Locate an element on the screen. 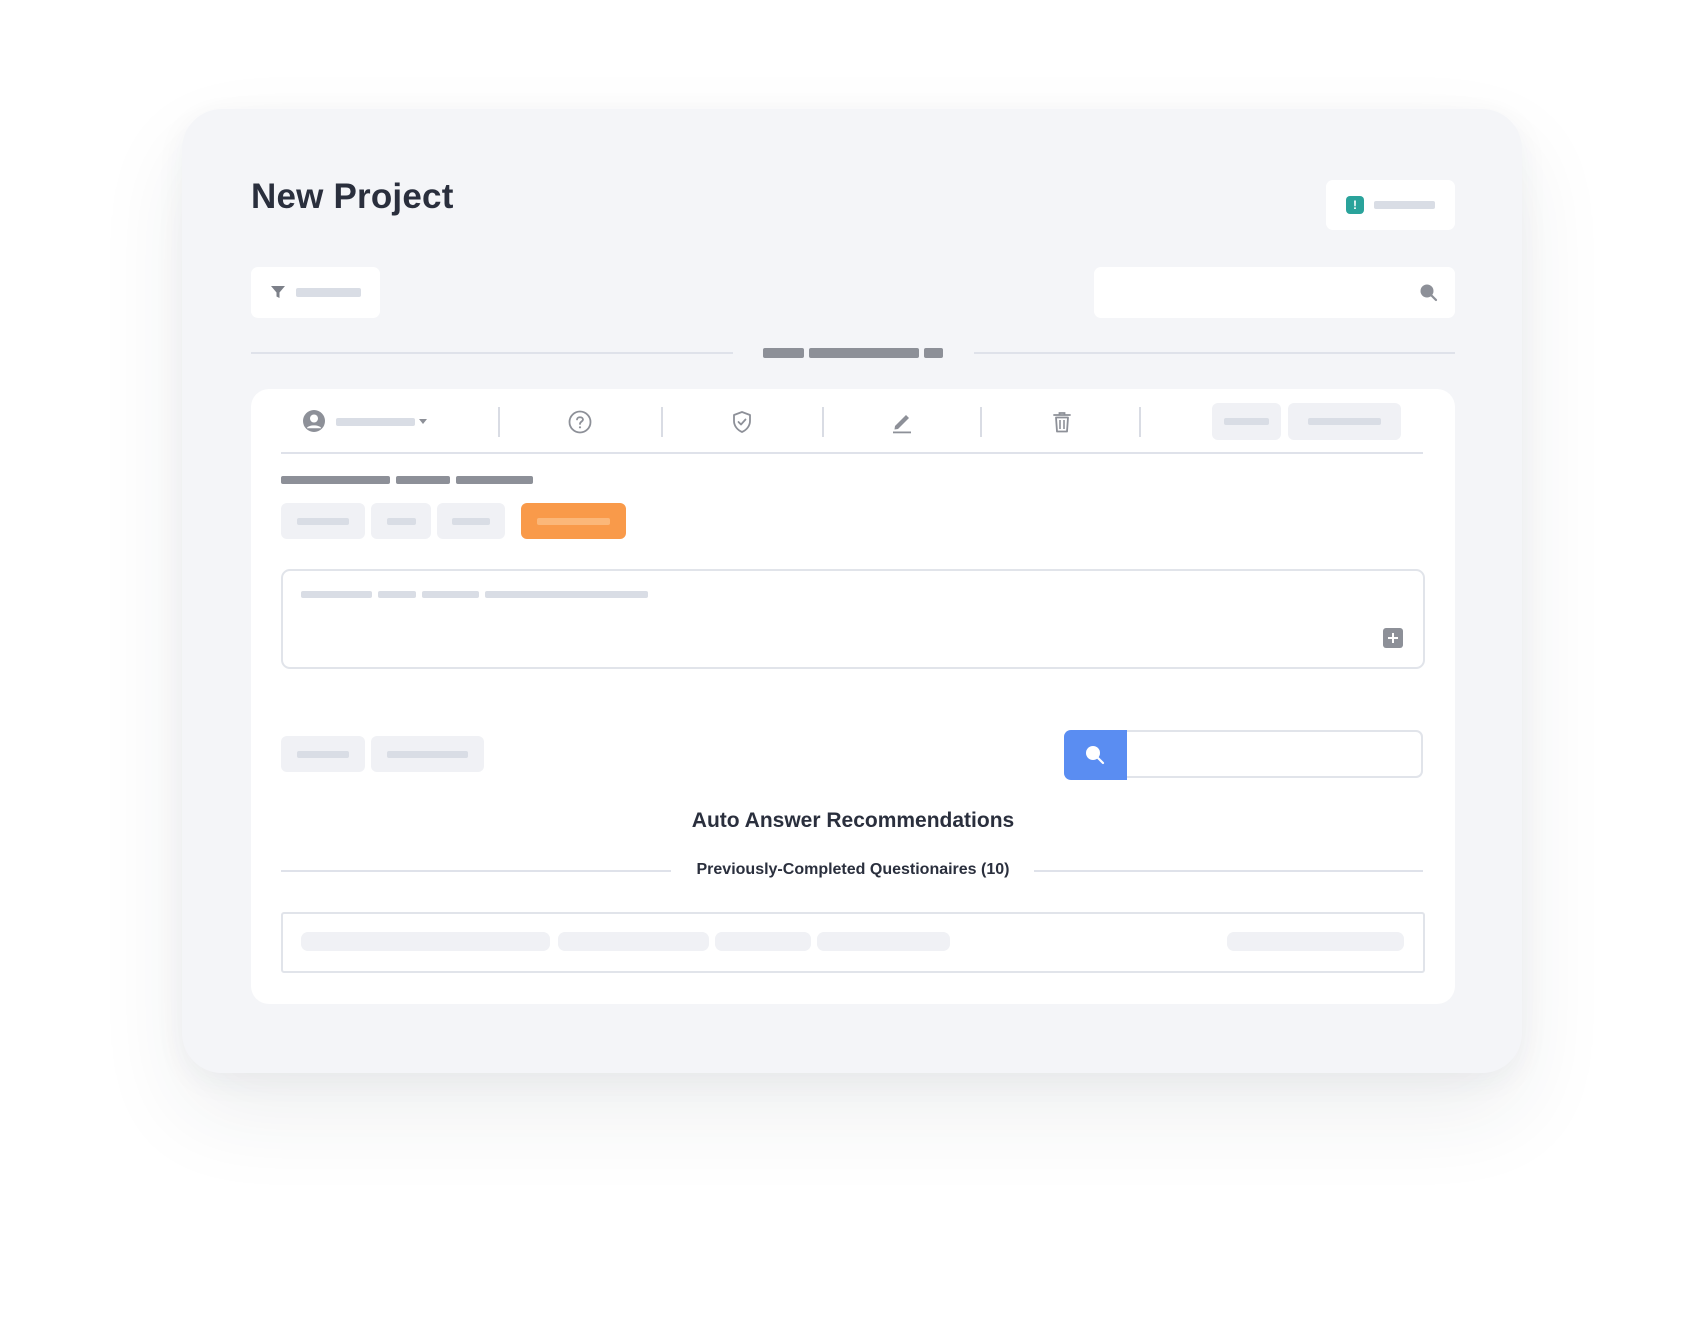 The width and height of the screenshot is (1696, 1320). alert-icon: ! is located at coordinates (1355, 205).